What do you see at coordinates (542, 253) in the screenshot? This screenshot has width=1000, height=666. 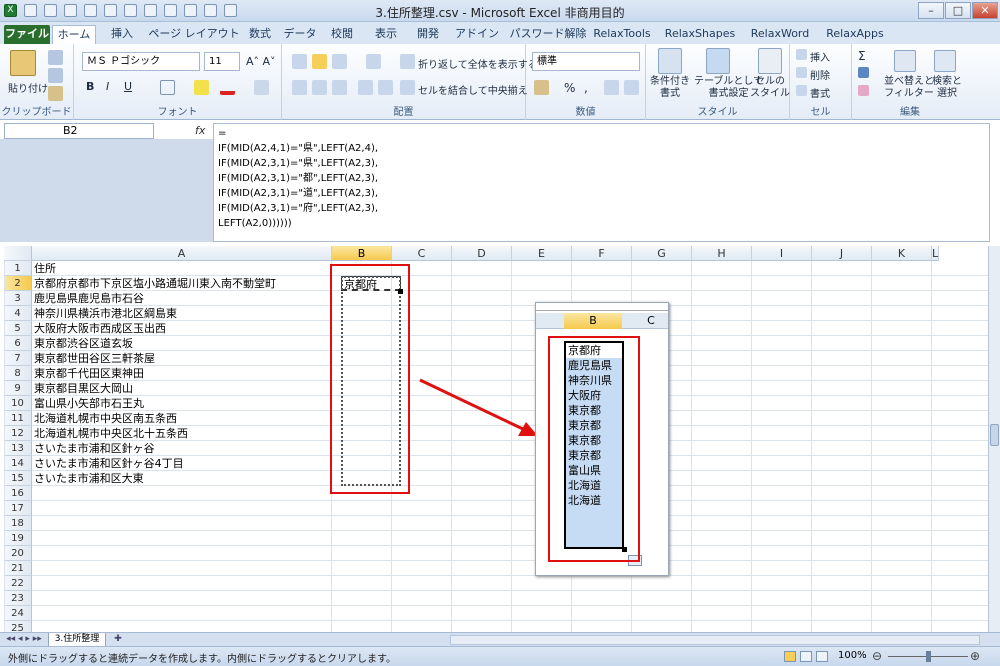 I see `column-header-e: E` at bounding box center [542, 253].